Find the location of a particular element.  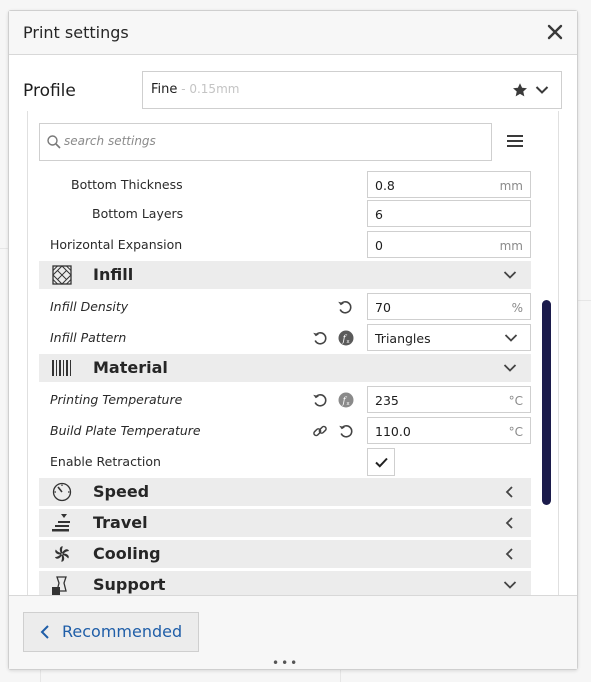

menu-icon is located at coordinates (515, 141).